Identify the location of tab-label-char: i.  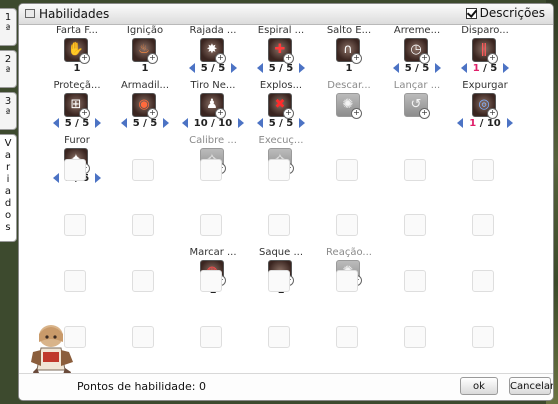
(8, 179).